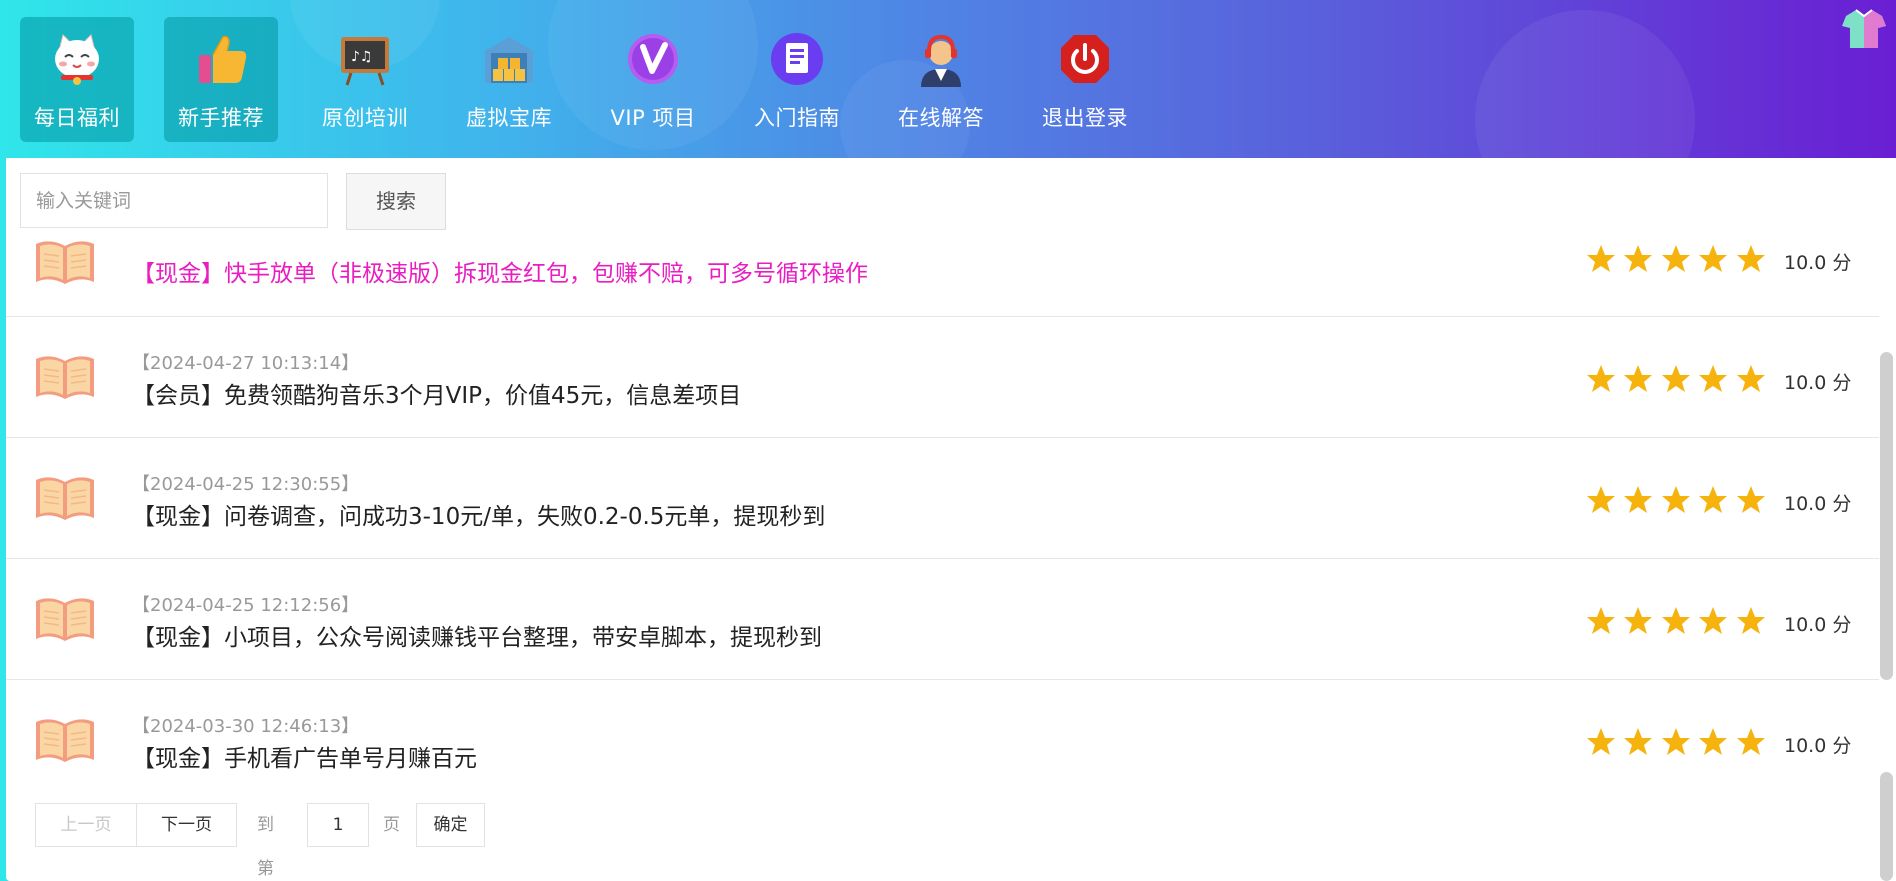 The image size is (1896, 881). What do you see at coordinates (500, 271) in the screenshot?
I see `article-title: 【现金】快手放单（非极速版）拆现金红包，包赚不赔，可多号循环操作` at bounding box center [500, 271].